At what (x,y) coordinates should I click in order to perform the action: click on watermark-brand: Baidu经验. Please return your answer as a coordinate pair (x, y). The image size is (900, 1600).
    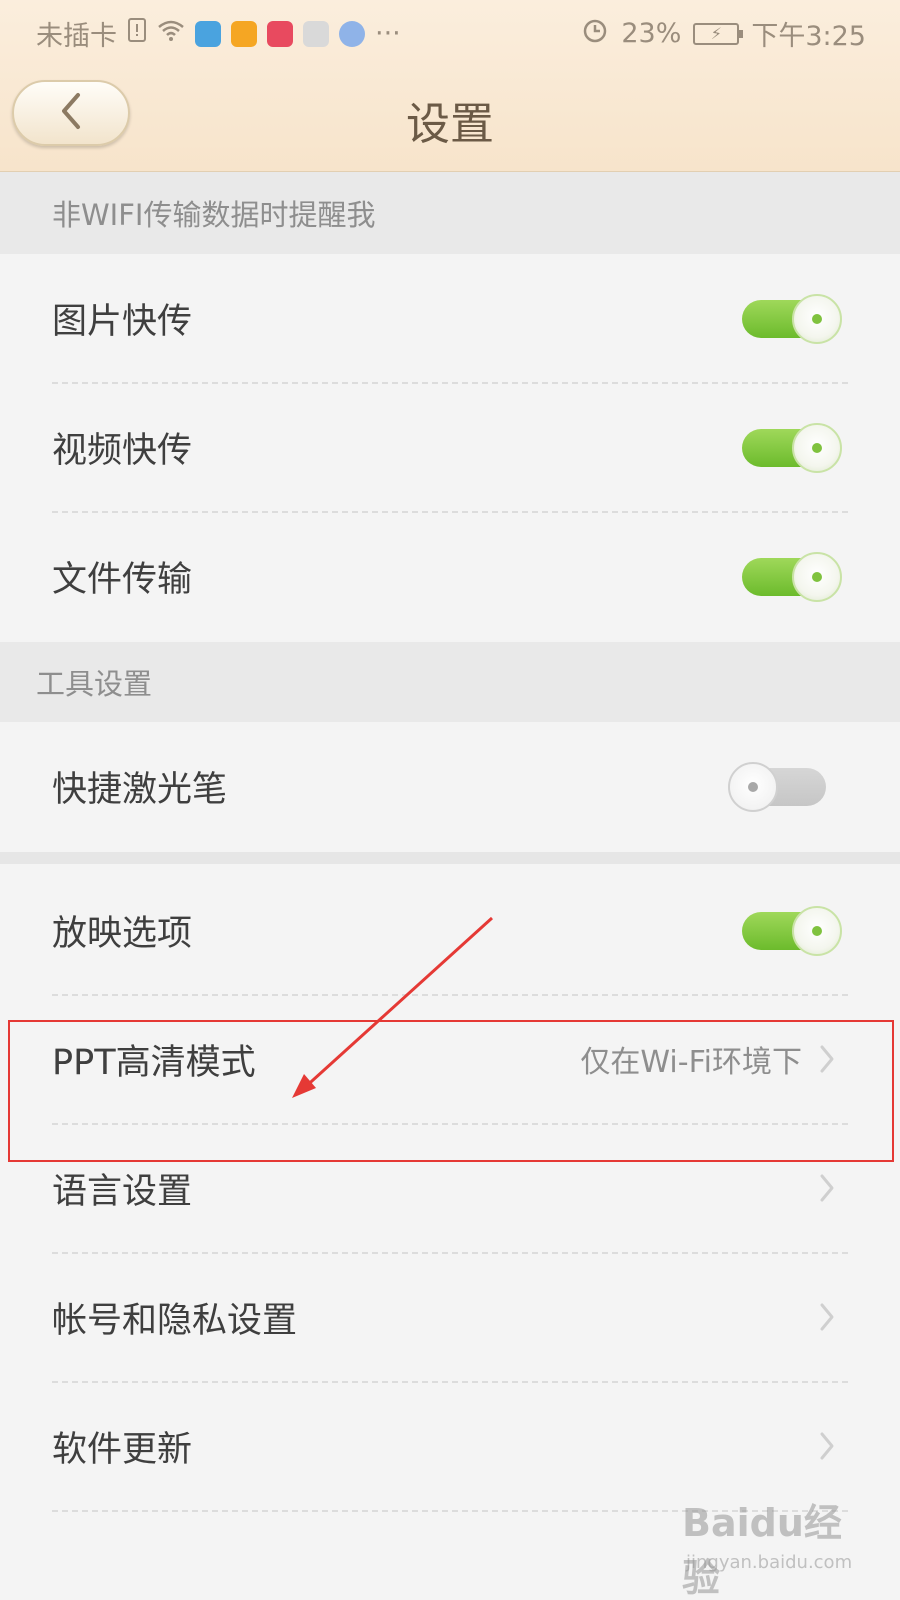
    Looking at the image, I should click on (762, 1550).